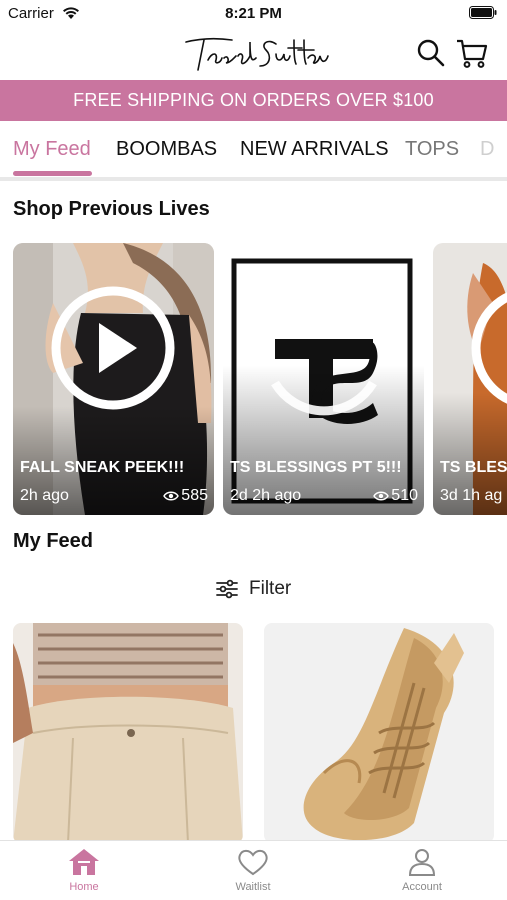 Image resolution: width=507 pixels, height=900 pixels. What do you see at coordinates (44, 495) in the screenshot?
I see `live-time: 2h ago` at bounding box center [44, 495].